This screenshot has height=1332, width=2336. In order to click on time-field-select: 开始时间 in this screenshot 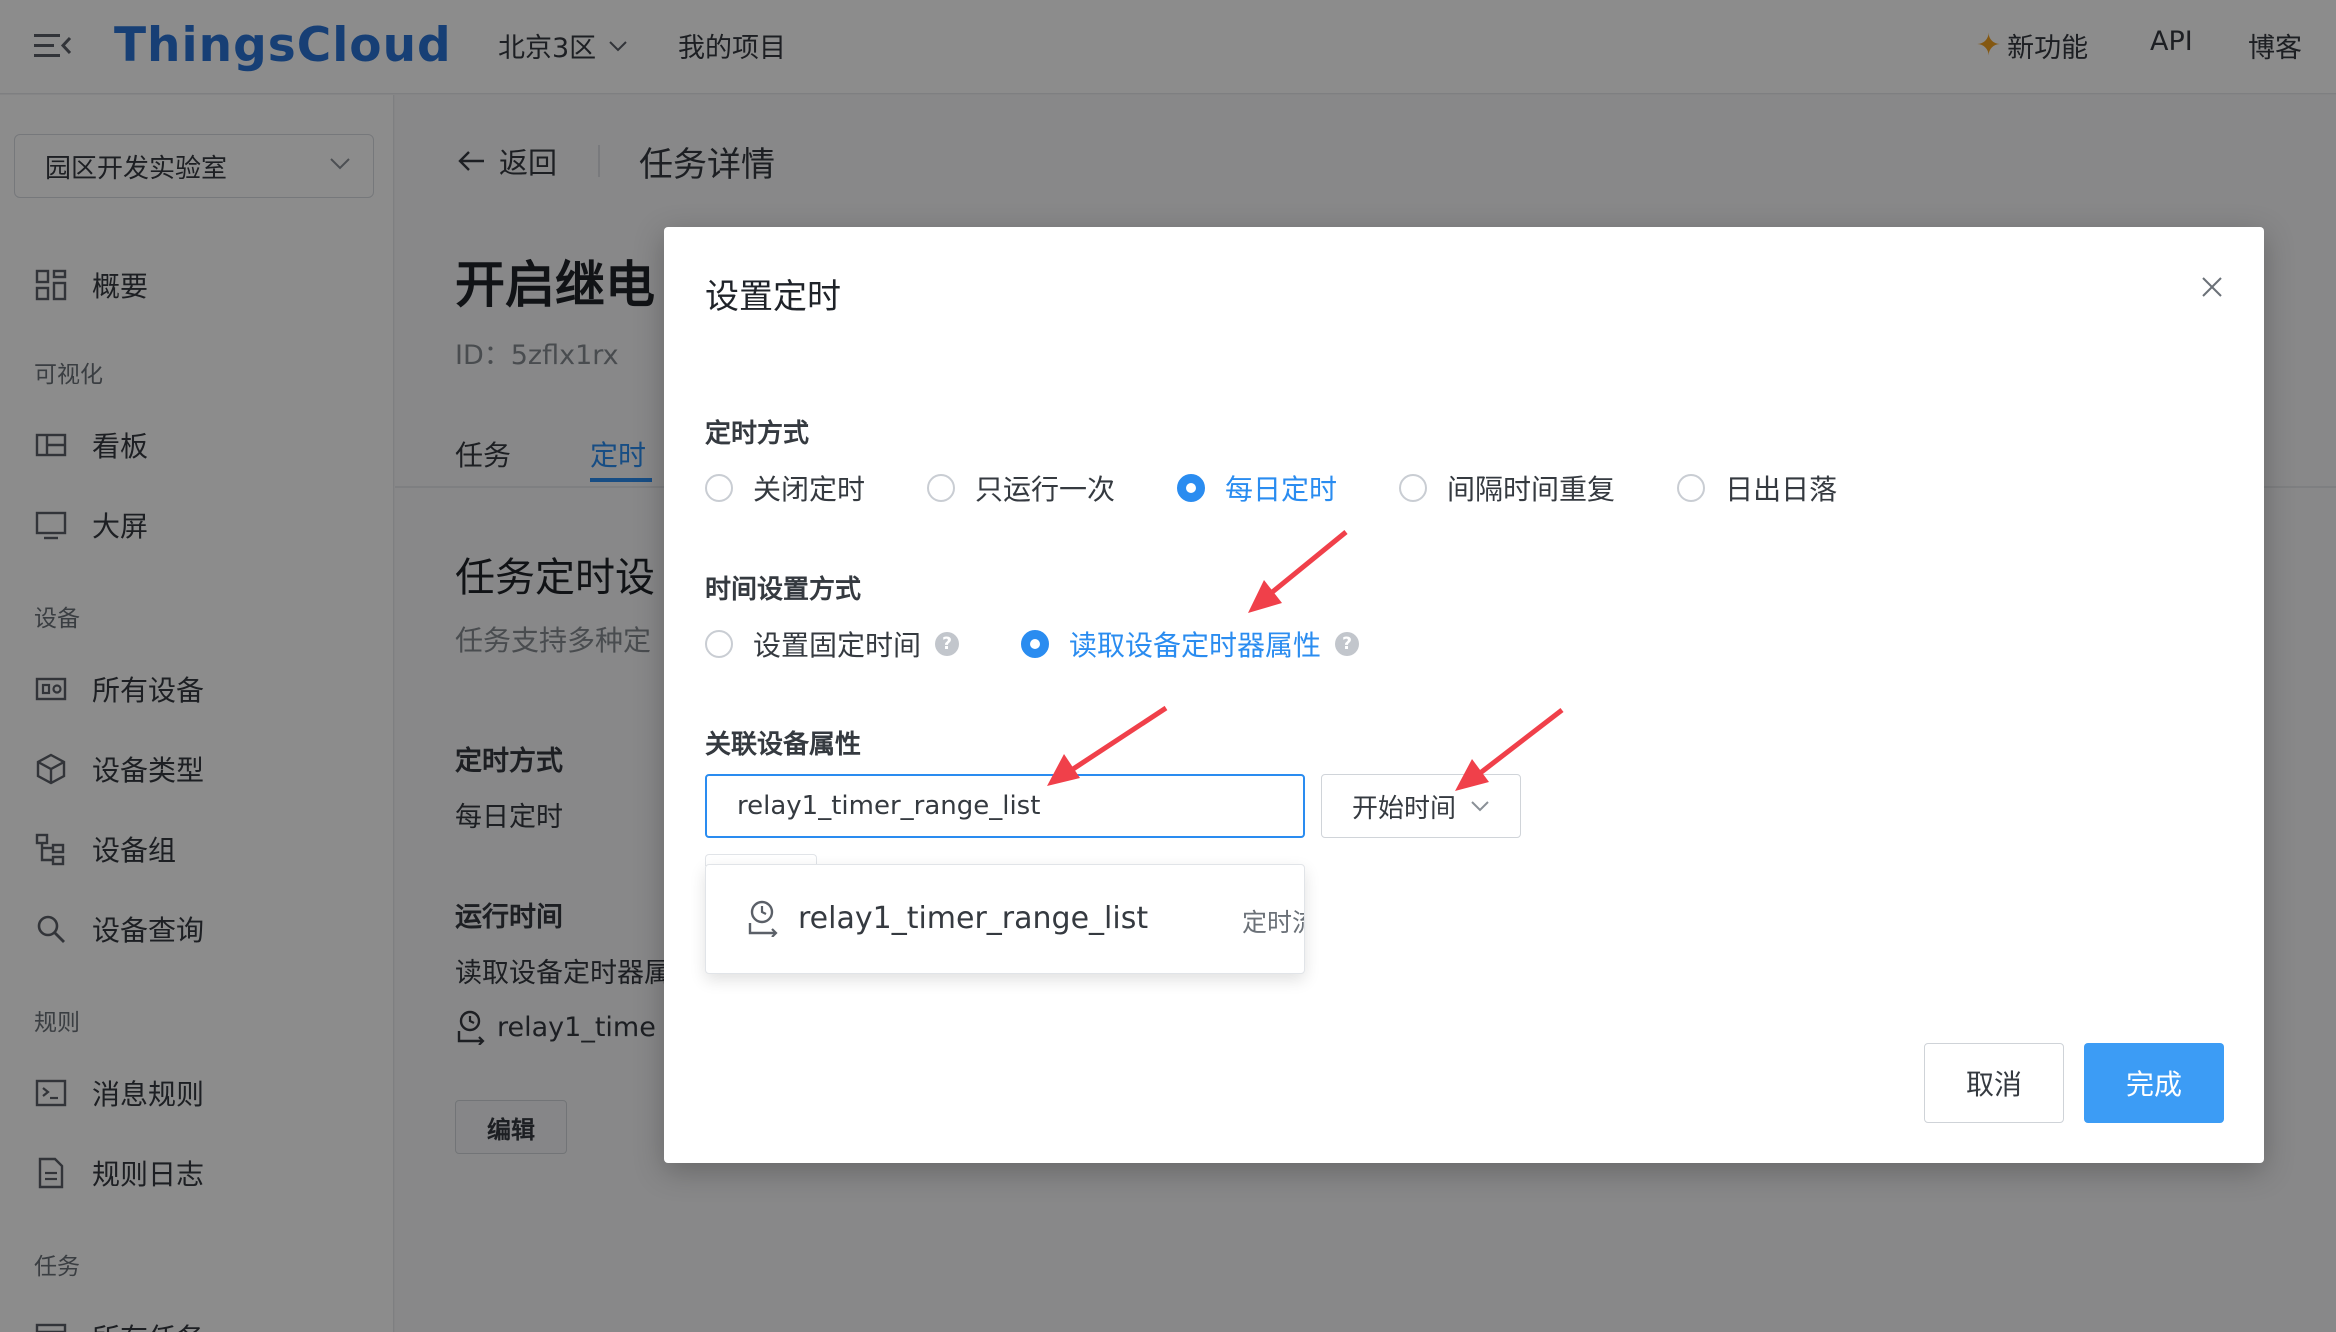, I will do `click(1421, 806)`.